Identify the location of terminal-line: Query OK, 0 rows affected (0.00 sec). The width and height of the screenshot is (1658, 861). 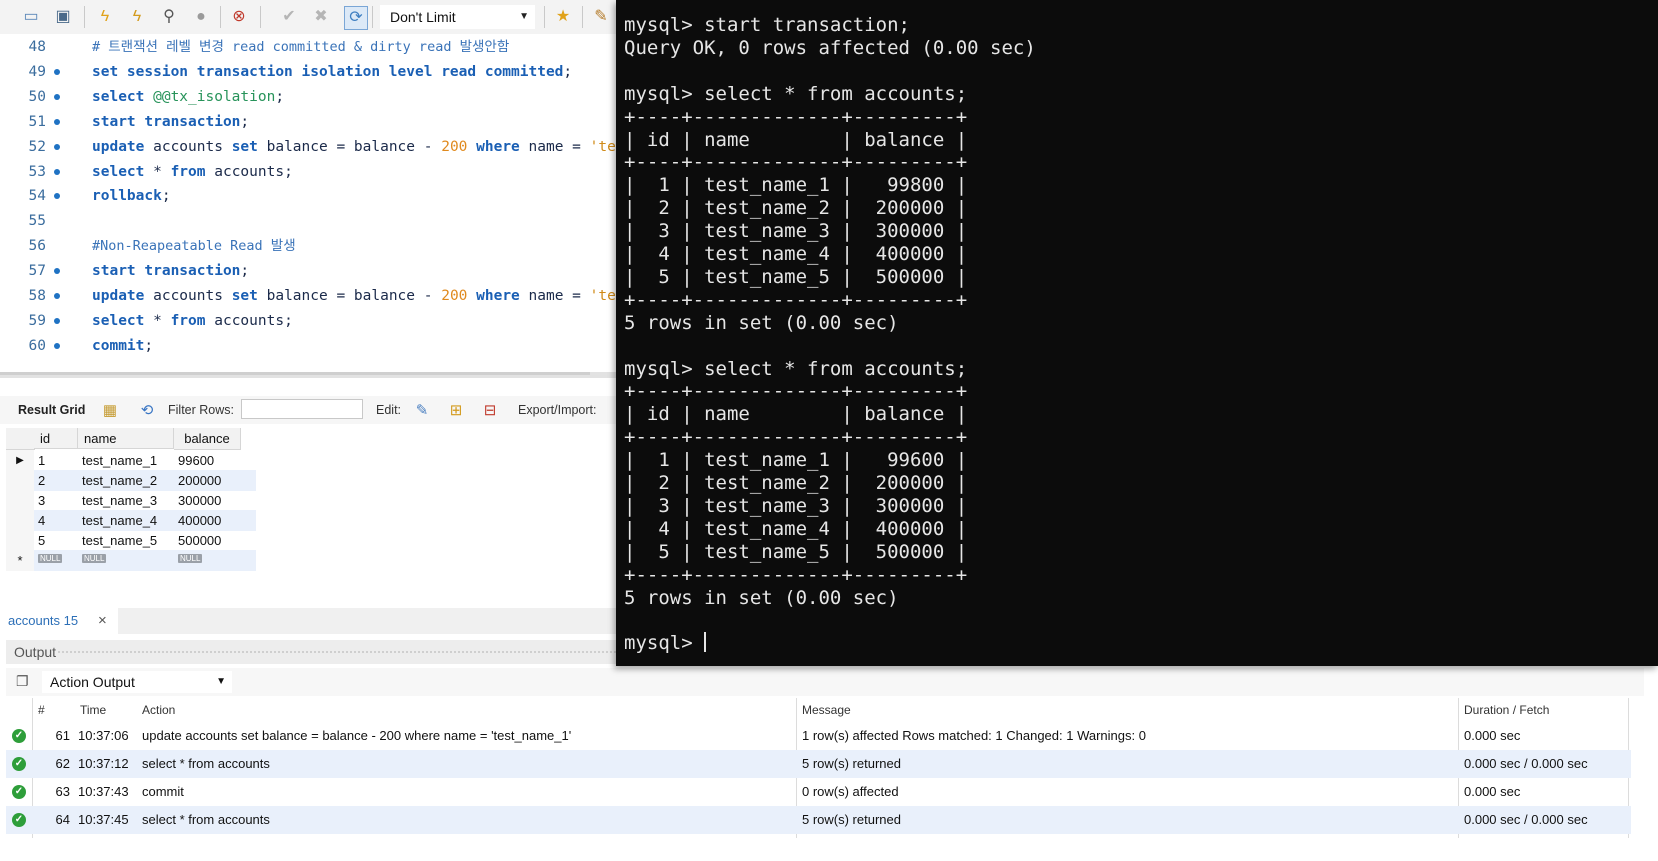
(830, 48).